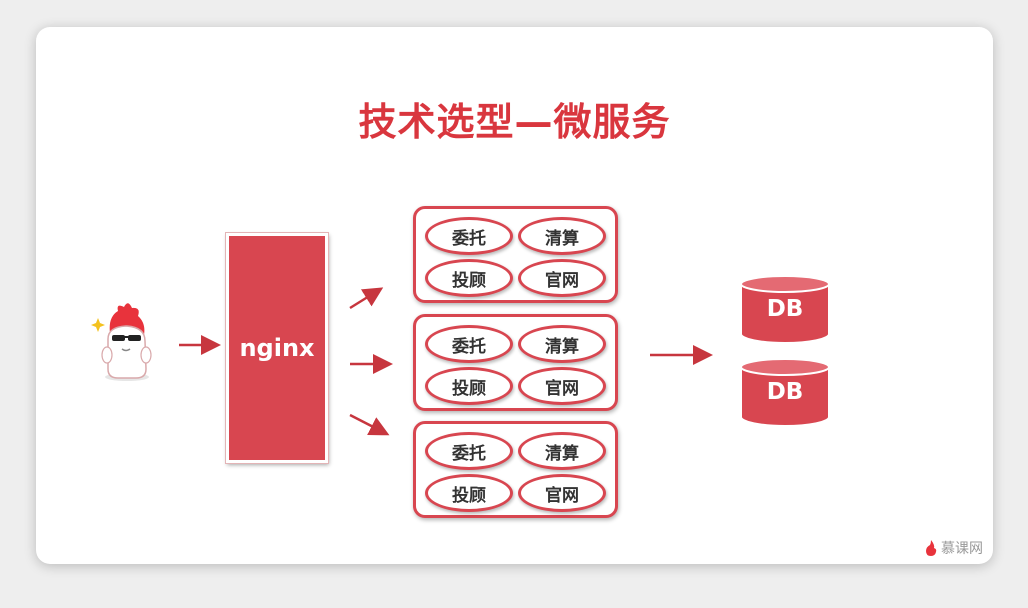 Image resolution: width=1028 pixels, height=608 pixels. I want to click on nginx-box: nginx, so click(277, 348).